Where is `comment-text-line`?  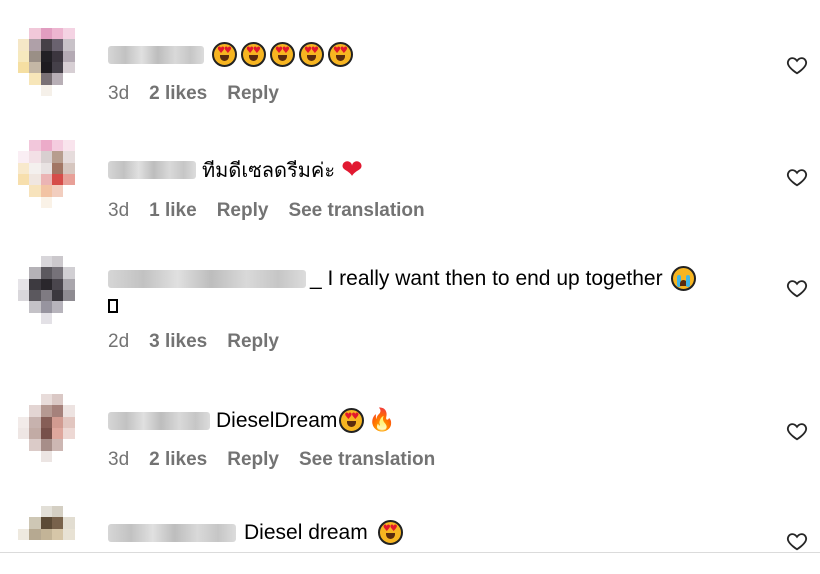
comment-text-line is located at coordinates (231, 54).